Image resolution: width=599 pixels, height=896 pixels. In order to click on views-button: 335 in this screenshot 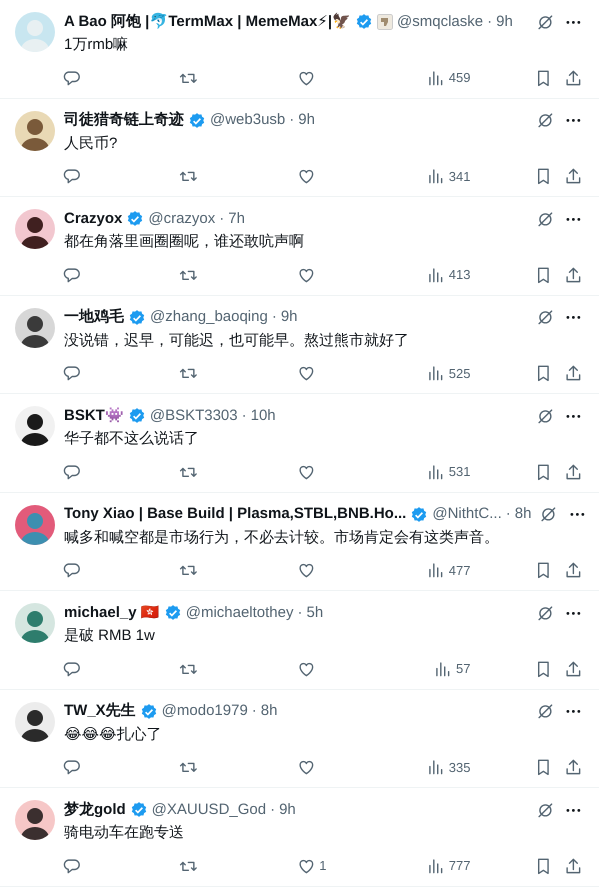, I will do `click(448, 768)`.